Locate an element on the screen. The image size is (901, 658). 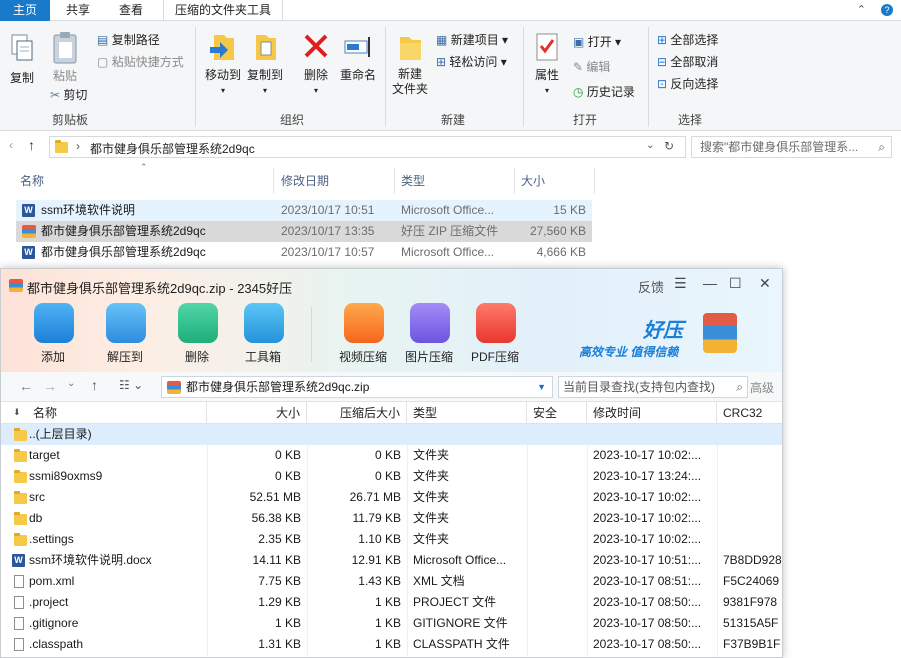
zip-entry-type: CLASSPATH 文件 is located at coordinates (461, 644).